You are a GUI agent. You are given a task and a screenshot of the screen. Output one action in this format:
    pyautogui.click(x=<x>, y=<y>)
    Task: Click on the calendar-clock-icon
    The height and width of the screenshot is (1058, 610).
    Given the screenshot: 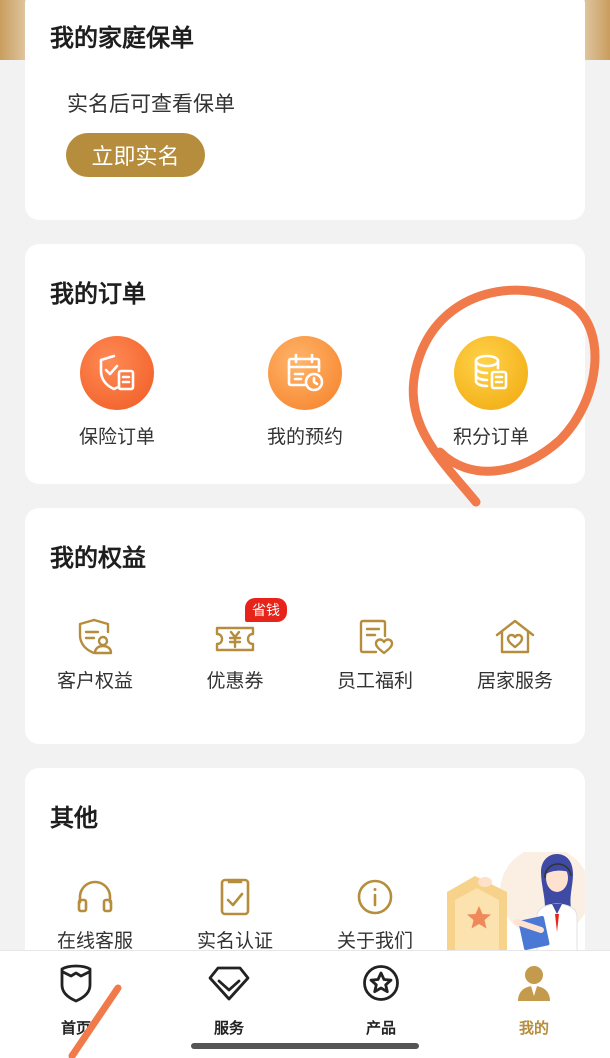 What is the action you would take?
    pyautogui.click(x=305, y=373)
    